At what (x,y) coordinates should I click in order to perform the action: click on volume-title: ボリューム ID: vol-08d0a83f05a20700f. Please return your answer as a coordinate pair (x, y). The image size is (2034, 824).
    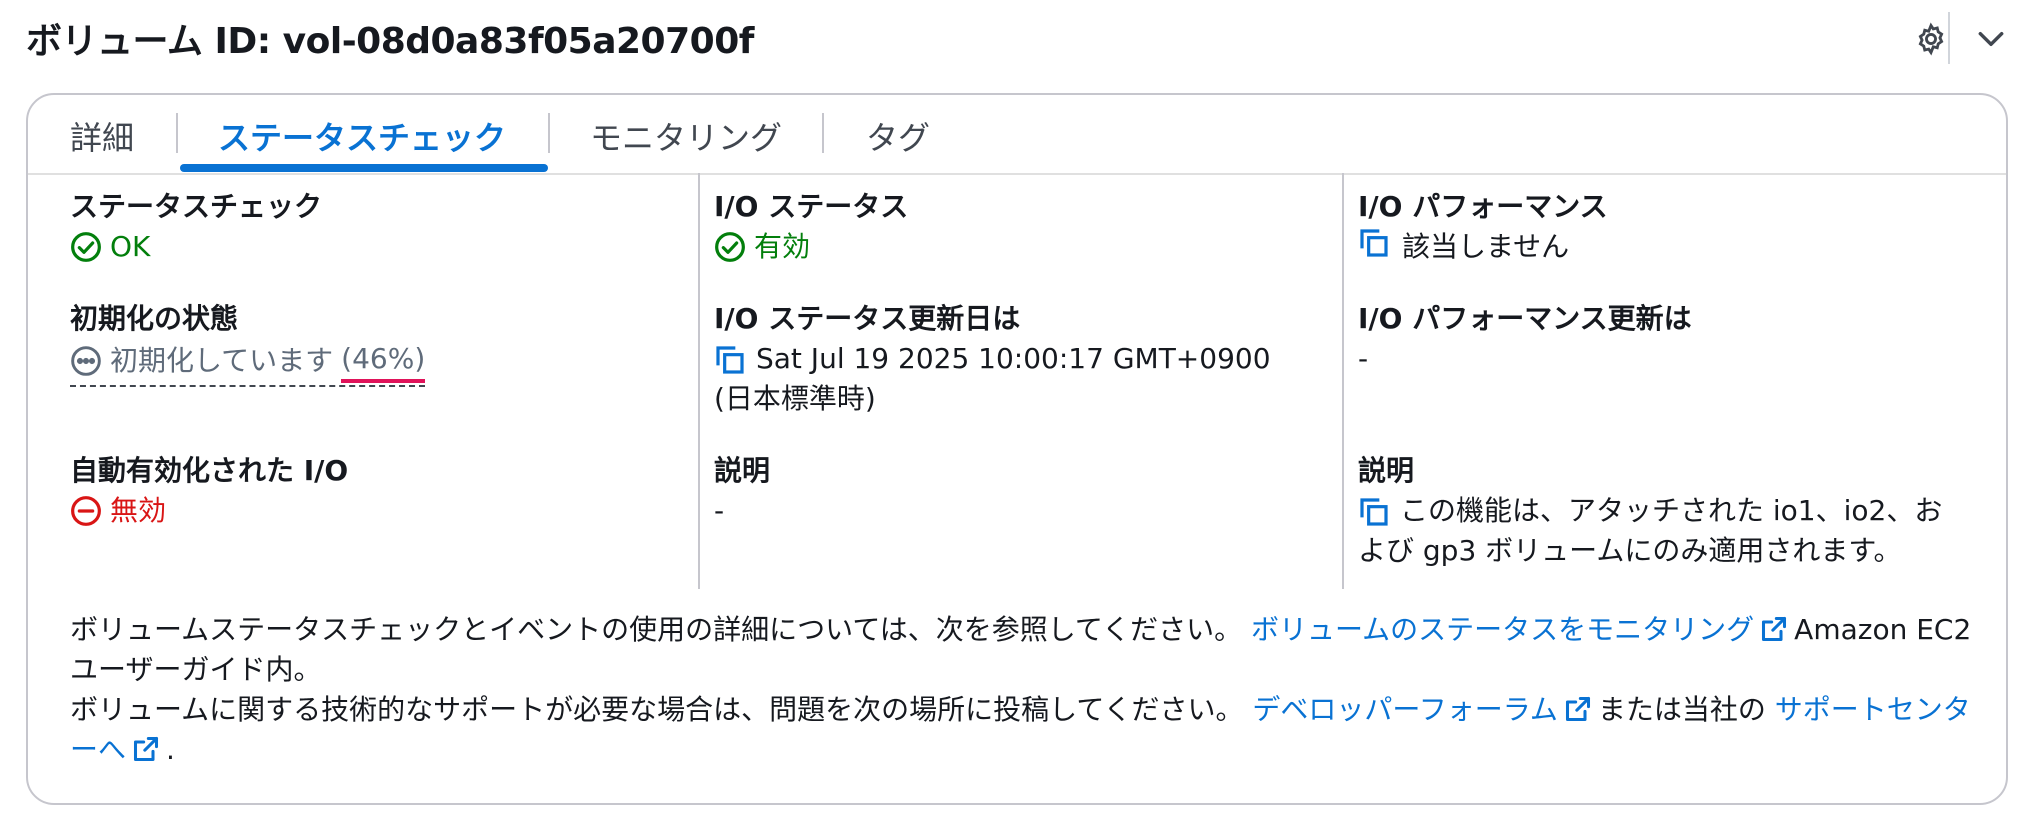
    Looking at the image, I should click on (390, 41).